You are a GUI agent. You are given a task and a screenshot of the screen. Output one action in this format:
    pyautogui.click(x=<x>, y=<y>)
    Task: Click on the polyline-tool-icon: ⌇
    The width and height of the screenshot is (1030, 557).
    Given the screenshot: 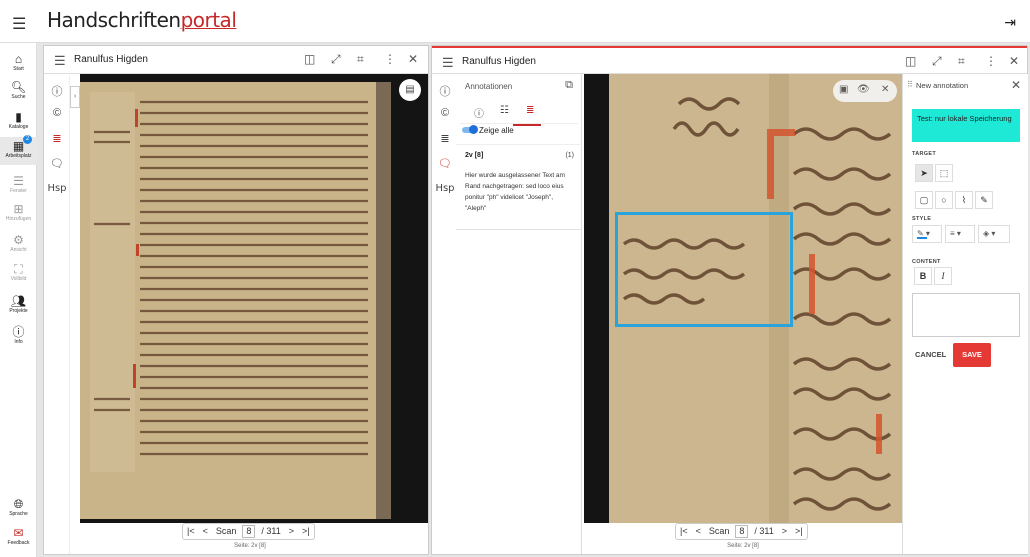 What is the action you would take?
    pyautogui.click(x=964, y=200)
    